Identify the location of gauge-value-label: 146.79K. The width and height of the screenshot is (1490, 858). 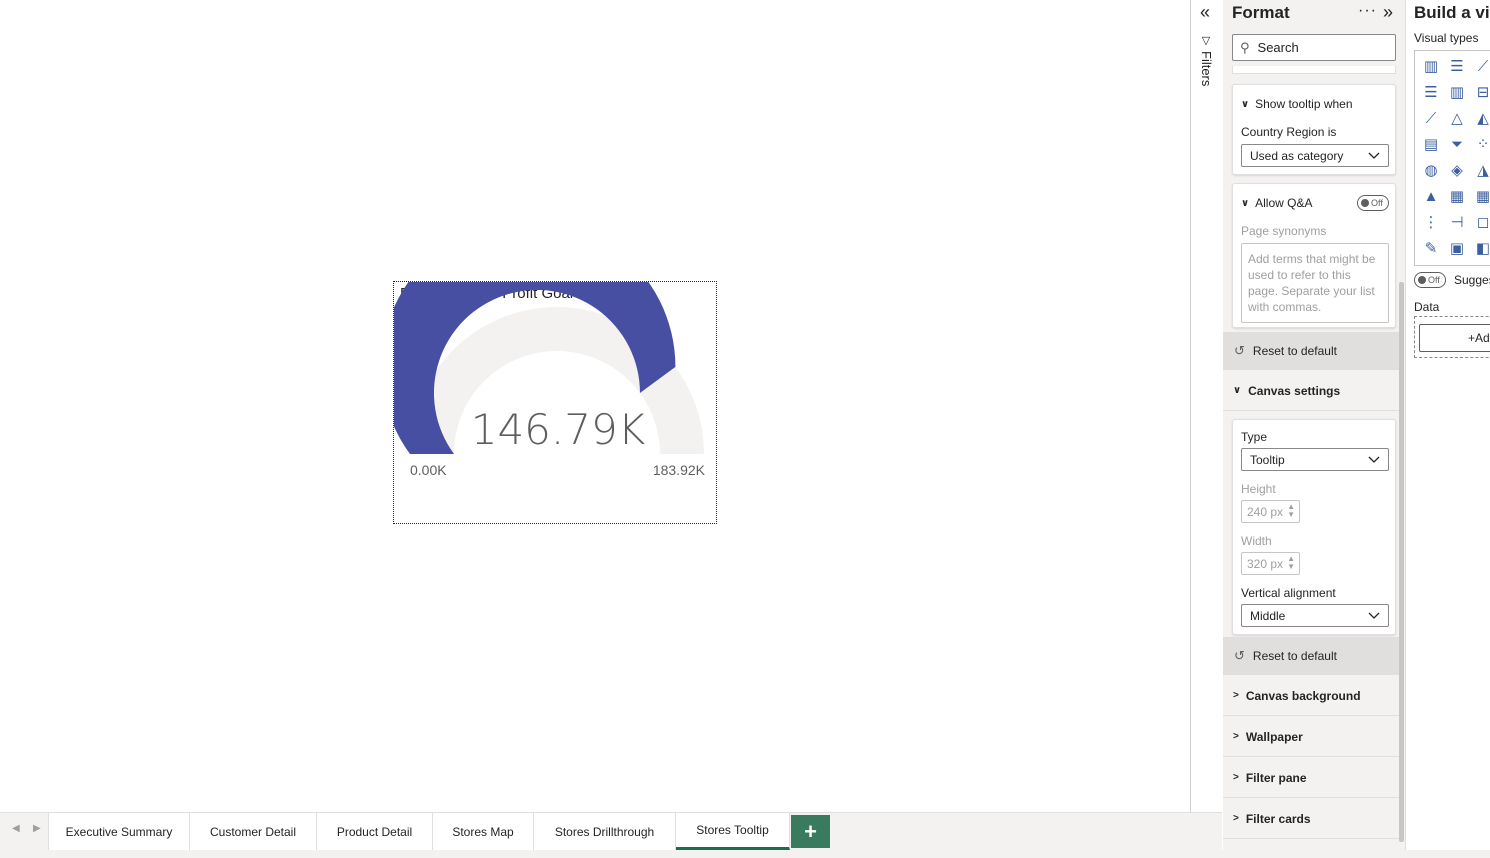
(558, 429).